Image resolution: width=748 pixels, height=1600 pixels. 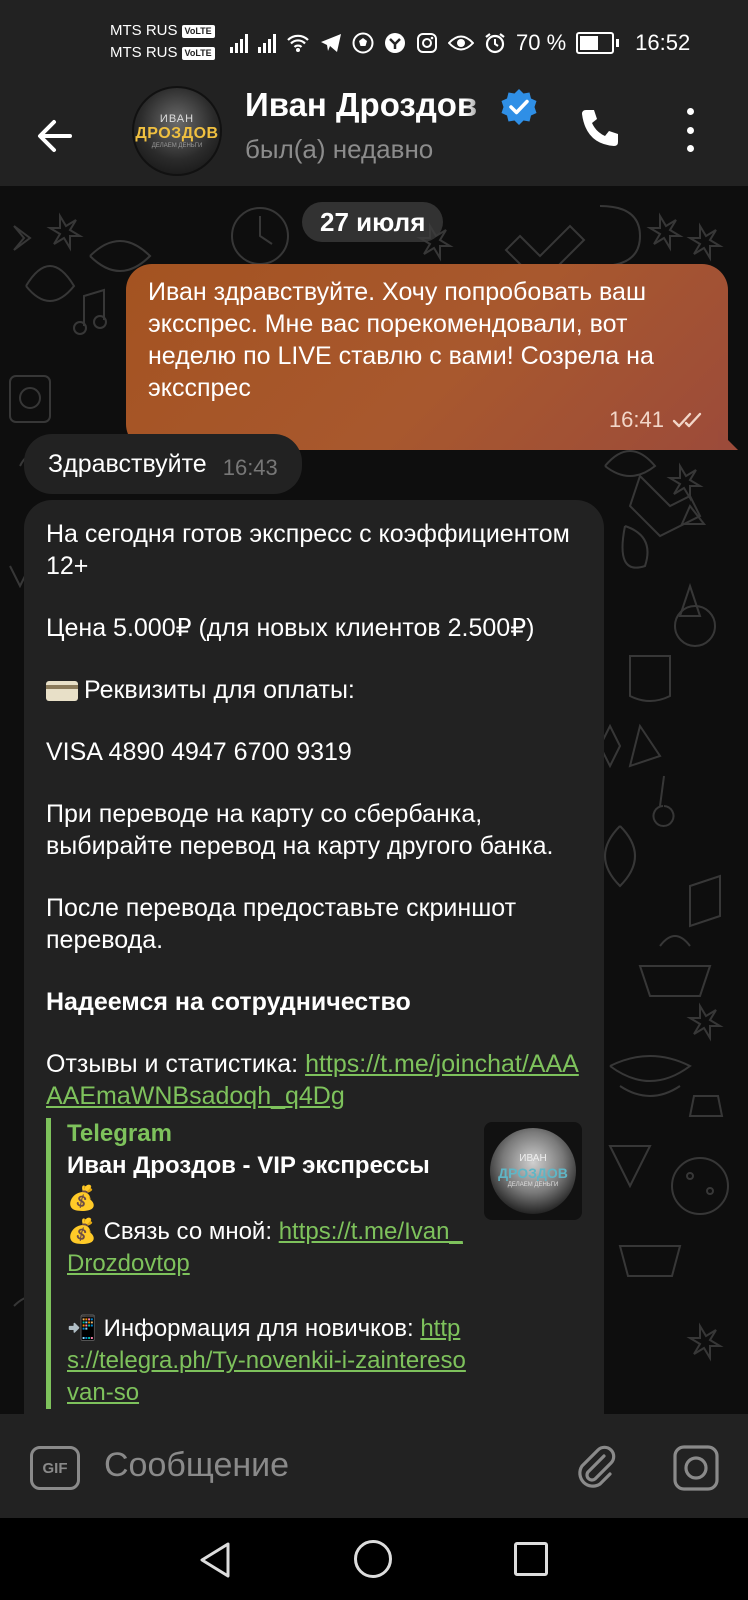 I want to click on app-icon, so click(x=395, y=43).